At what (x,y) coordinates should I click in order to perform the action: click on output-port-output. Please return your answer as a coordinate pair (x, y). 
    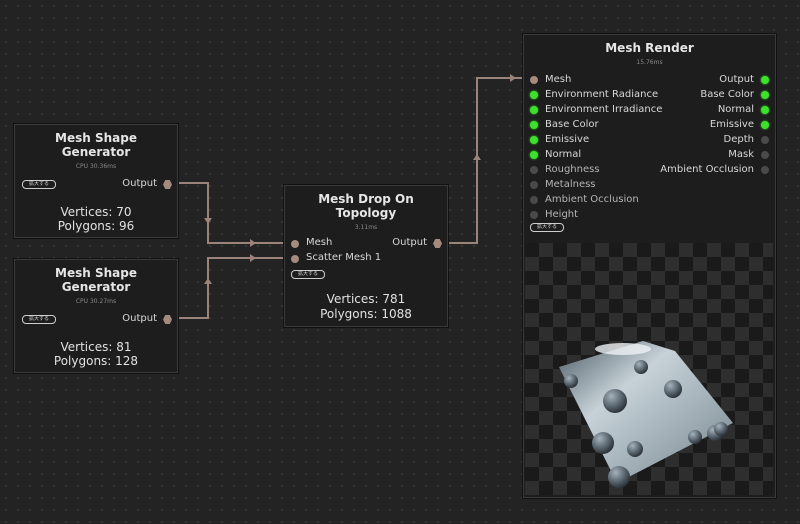
    Looking at the image, I should click on (765, 80).